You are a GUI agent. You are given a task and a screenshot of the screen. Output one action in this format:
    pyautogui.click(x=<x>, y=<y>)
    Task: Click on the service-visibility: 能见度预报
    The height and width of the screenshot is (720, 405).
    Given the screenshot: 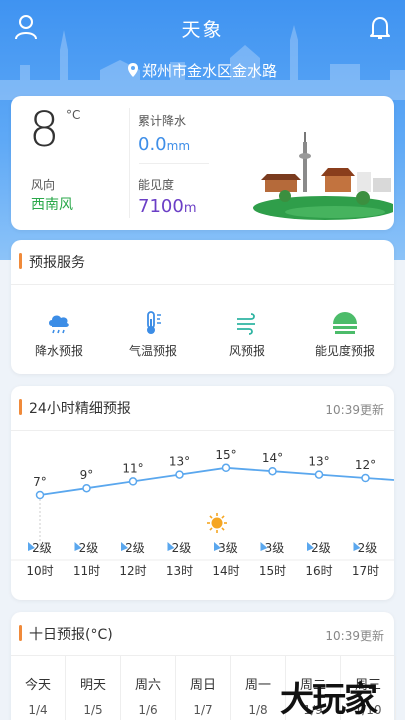 What is the action you would take?
    pyautogui.click(x=345, y=334)
    